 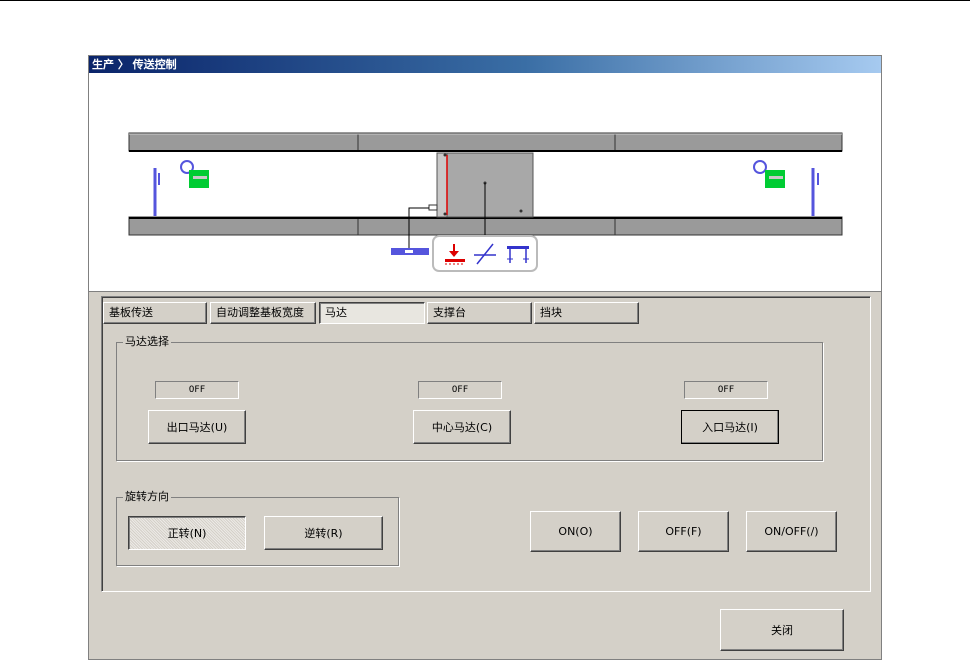 I want to click on center-motor-status: OFF, so click(x=460, y=390).